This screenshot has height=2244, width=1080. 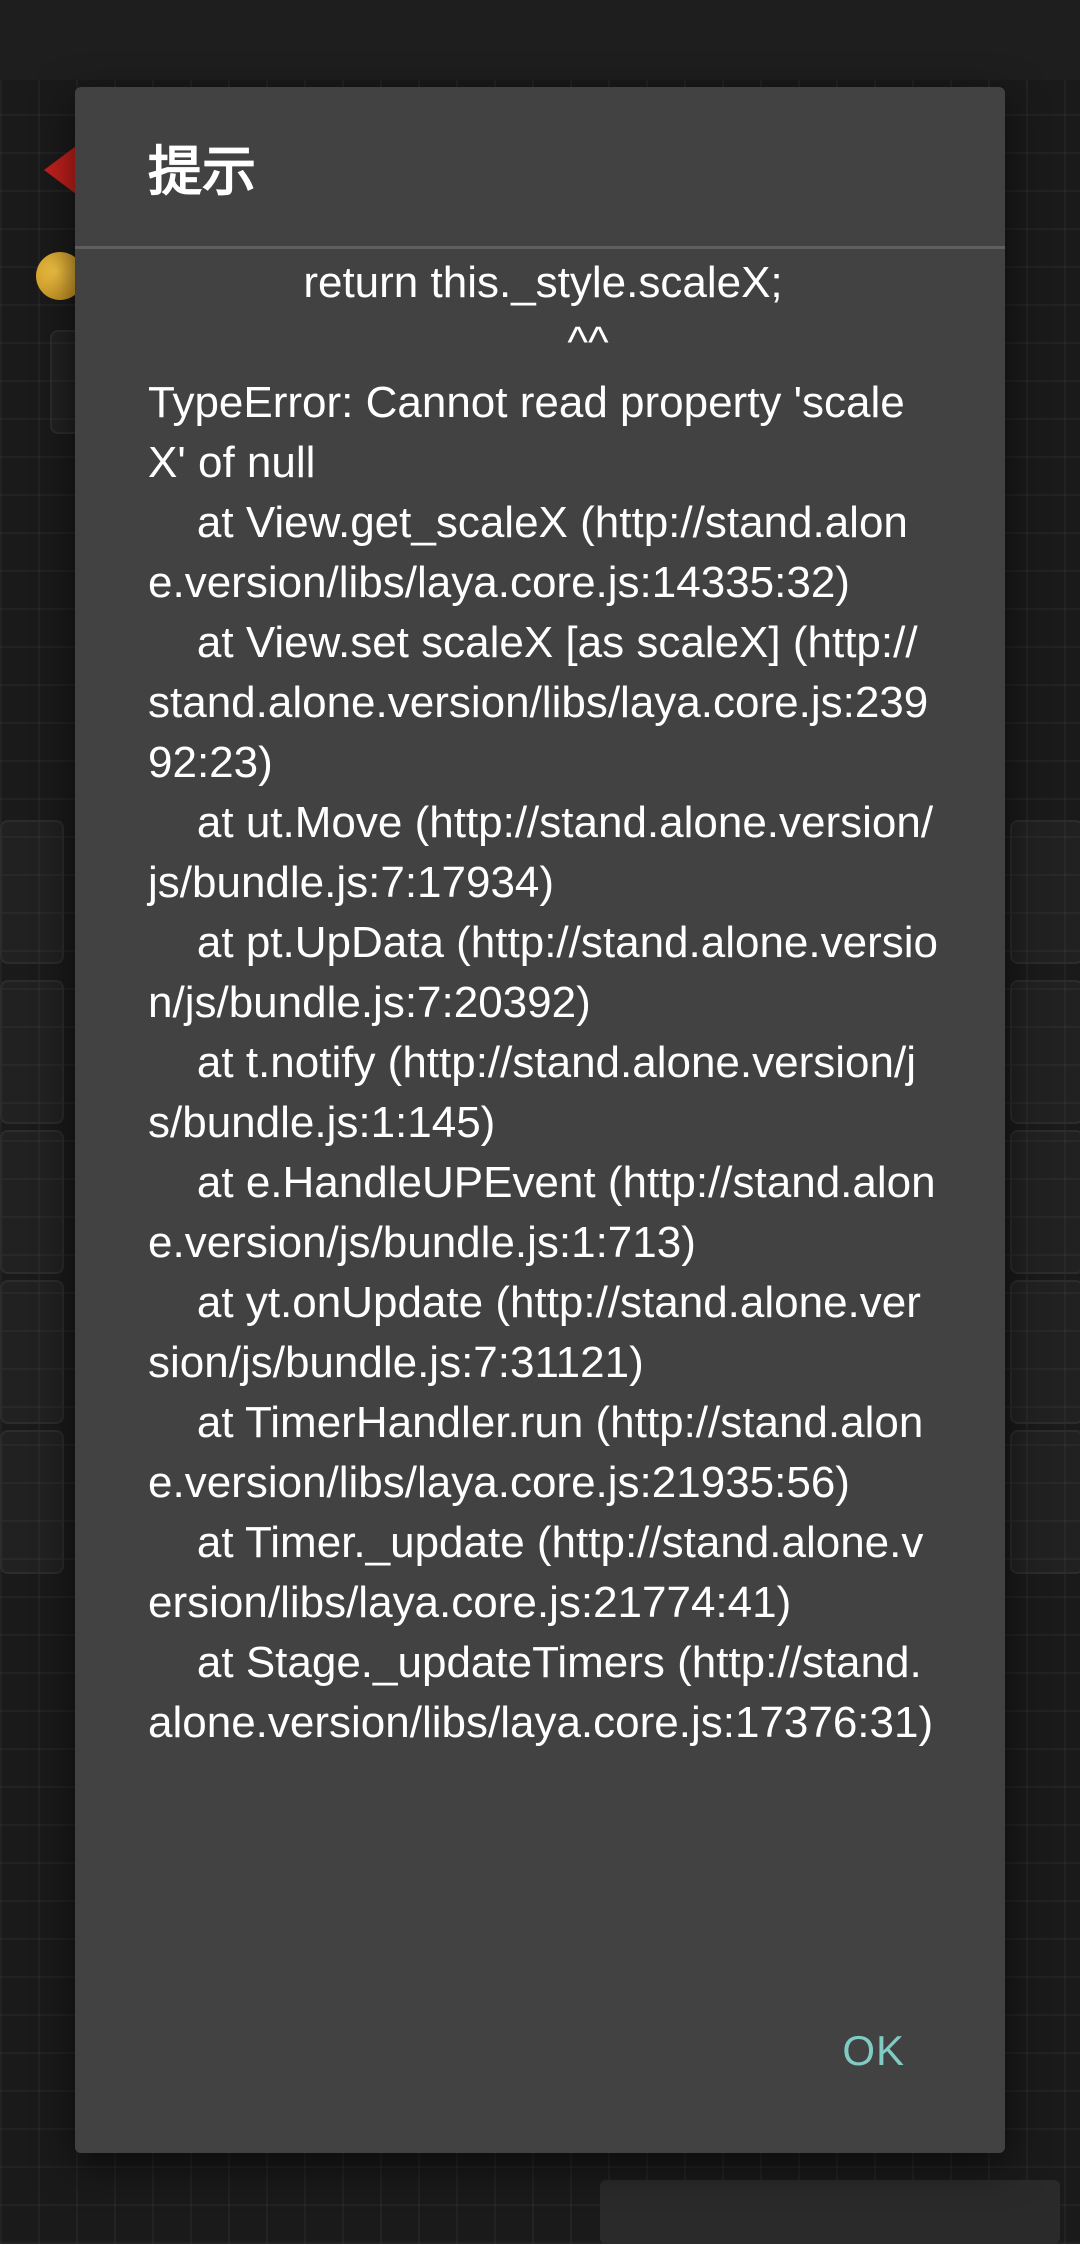 What do you see at coordinates (540, 40) in the screenshot?
I see `top-bar` at bounding box center [540, 40].